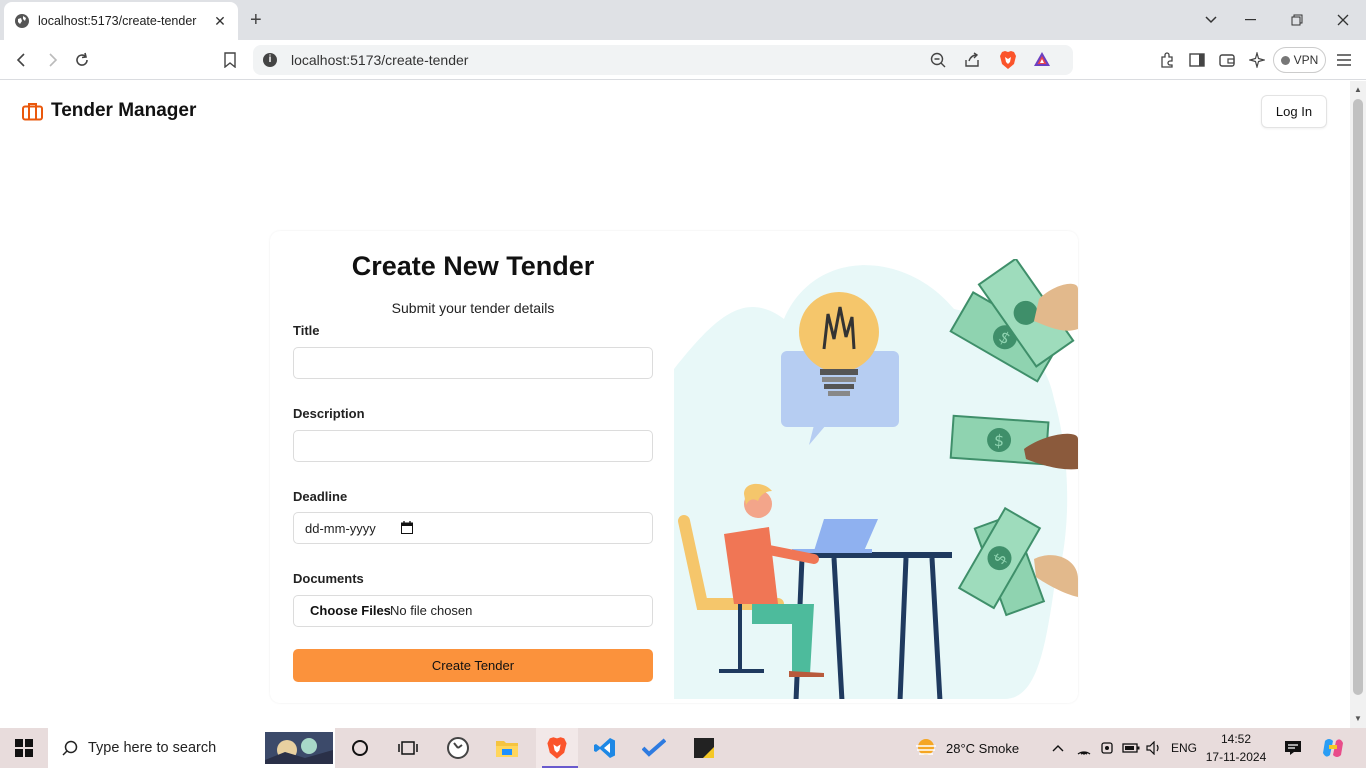 The image size is (1366, 768). I want to click on description-label: Description, so click(329, 413).